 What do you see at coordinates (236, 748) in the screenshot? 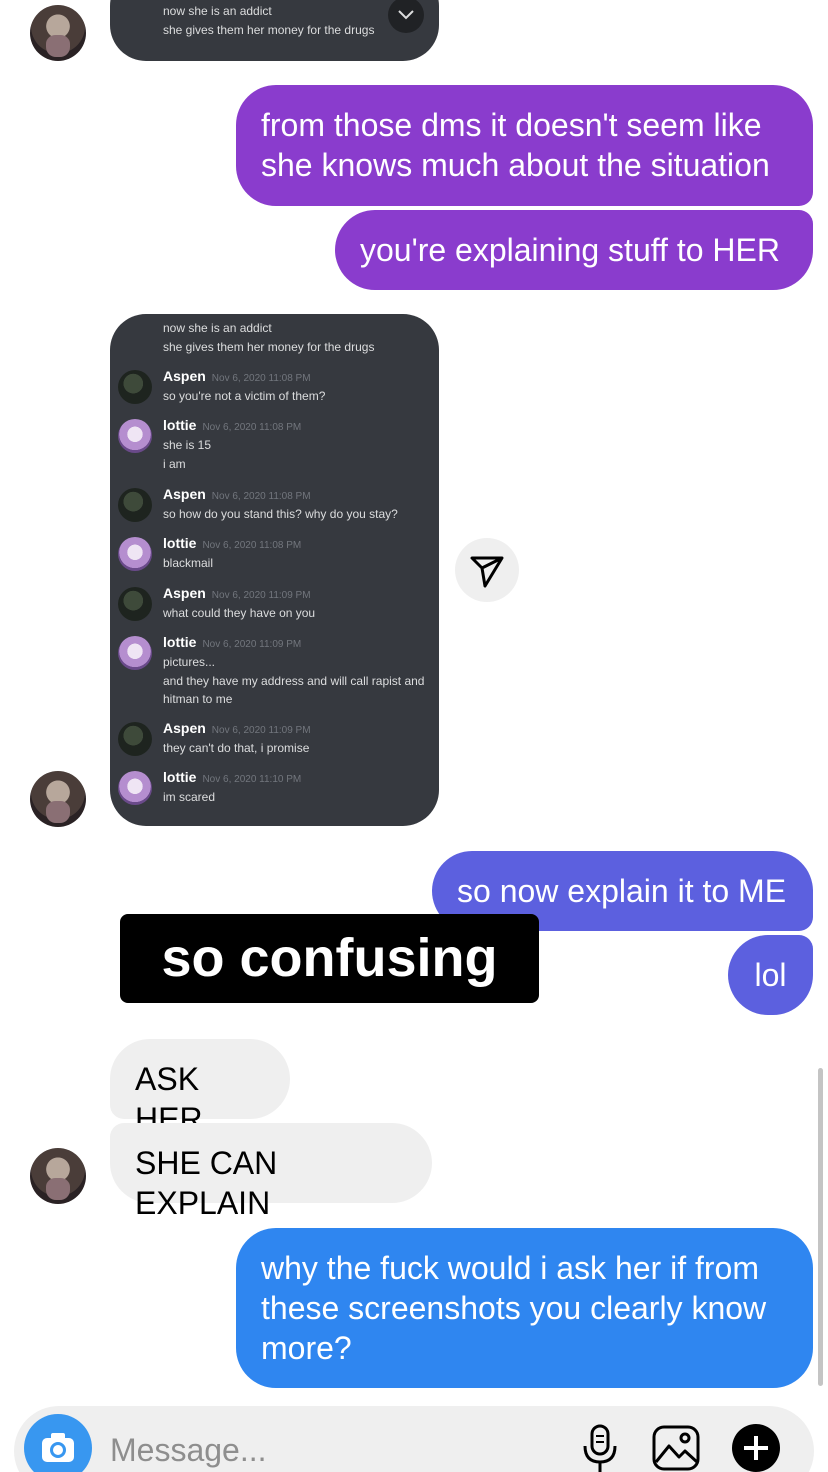
I see `message-text: they can't do that, i promise` at bounding box center [236, 748].